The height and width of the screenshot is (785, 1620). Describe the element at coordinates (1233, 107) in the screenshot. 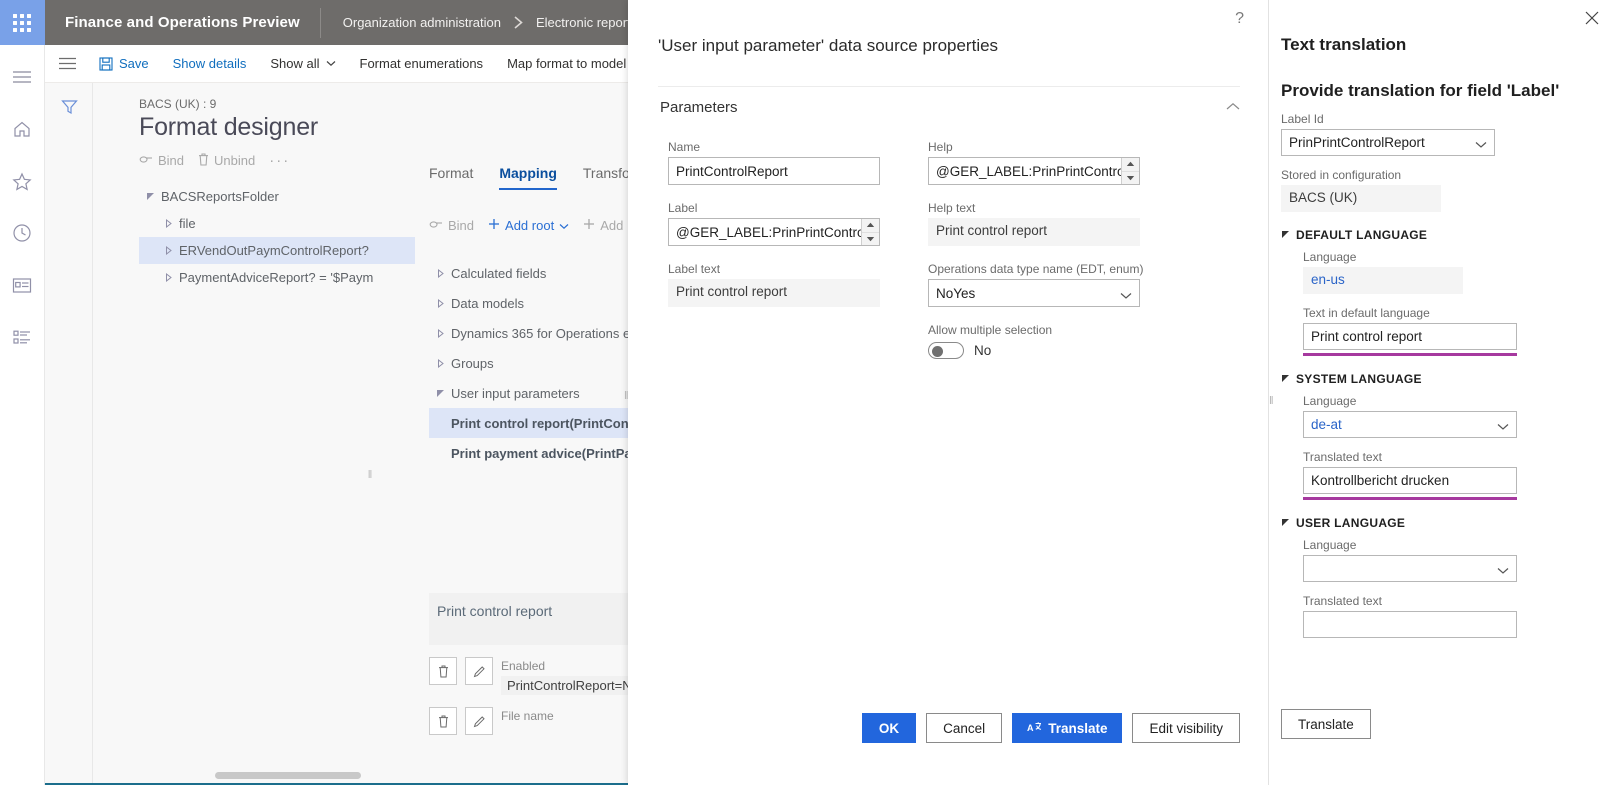

I see `chevron-up-icon` at that location.